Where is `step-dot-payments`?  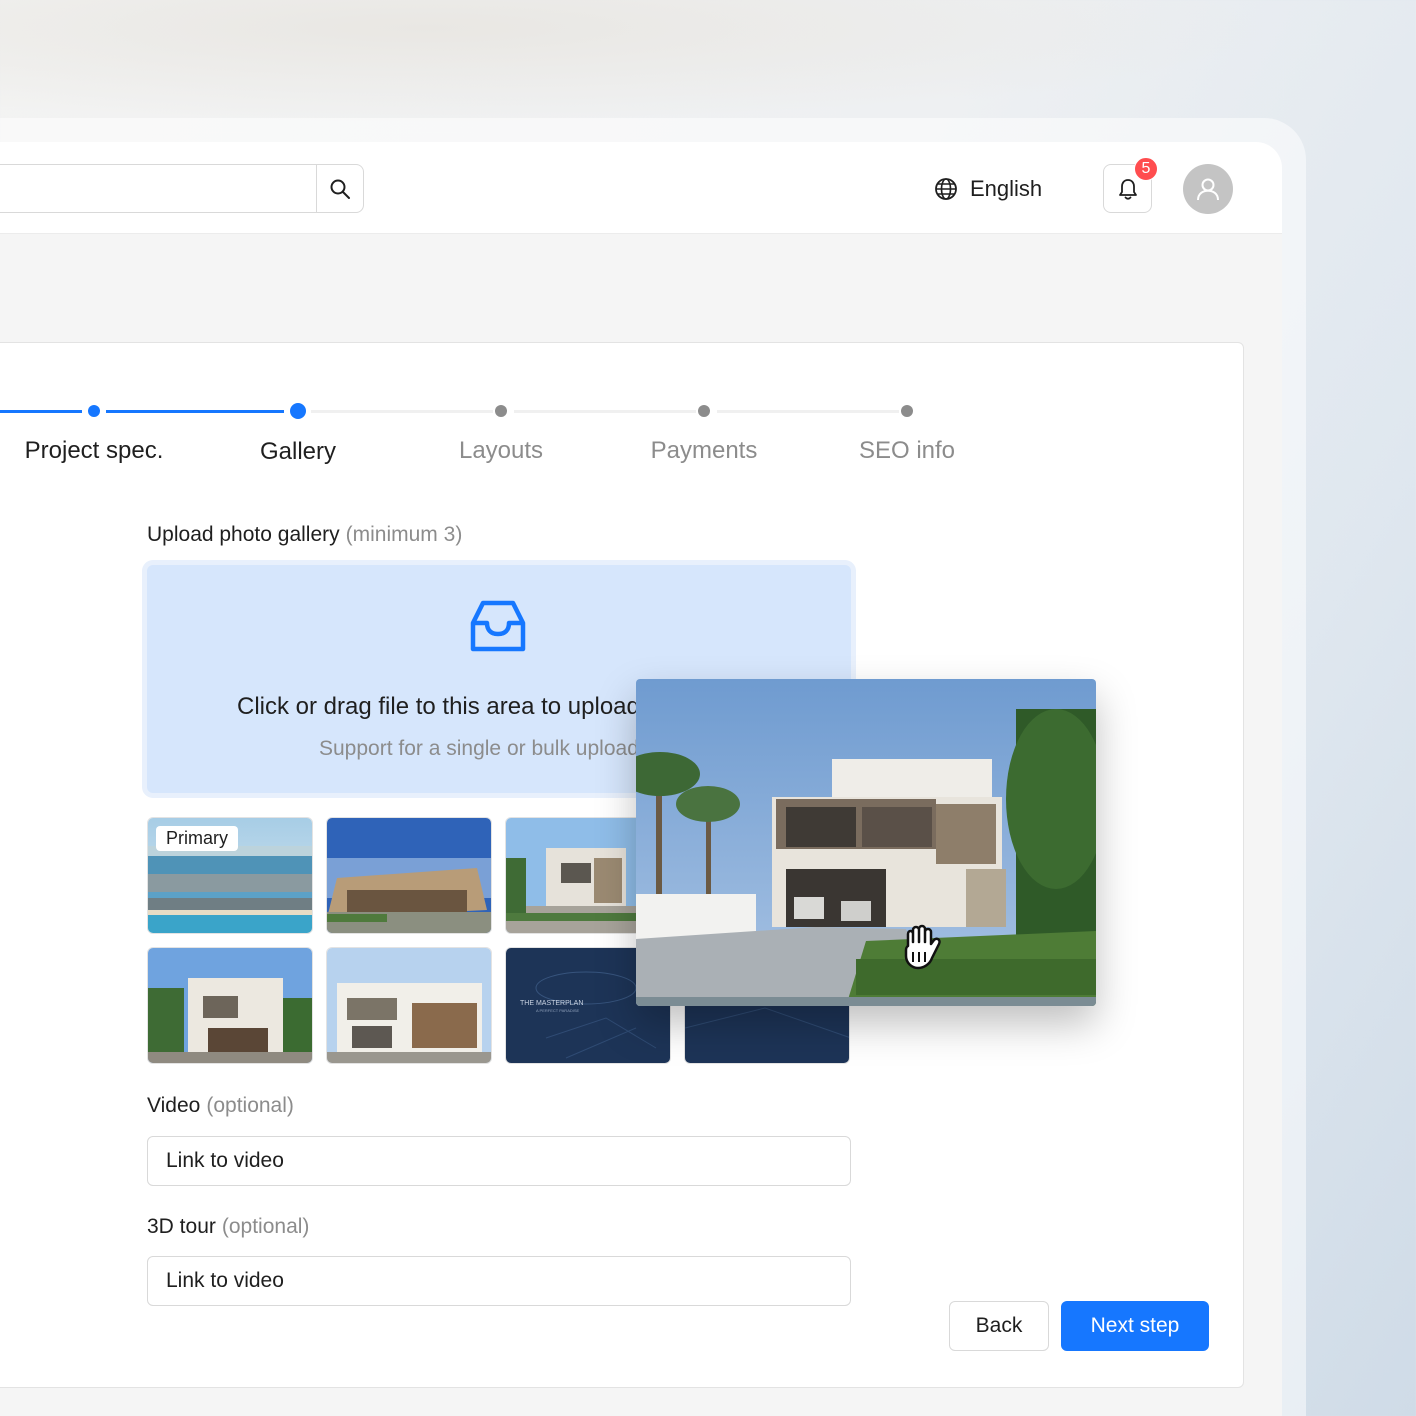 step-dot-payments is located at coordinates (704, 411).